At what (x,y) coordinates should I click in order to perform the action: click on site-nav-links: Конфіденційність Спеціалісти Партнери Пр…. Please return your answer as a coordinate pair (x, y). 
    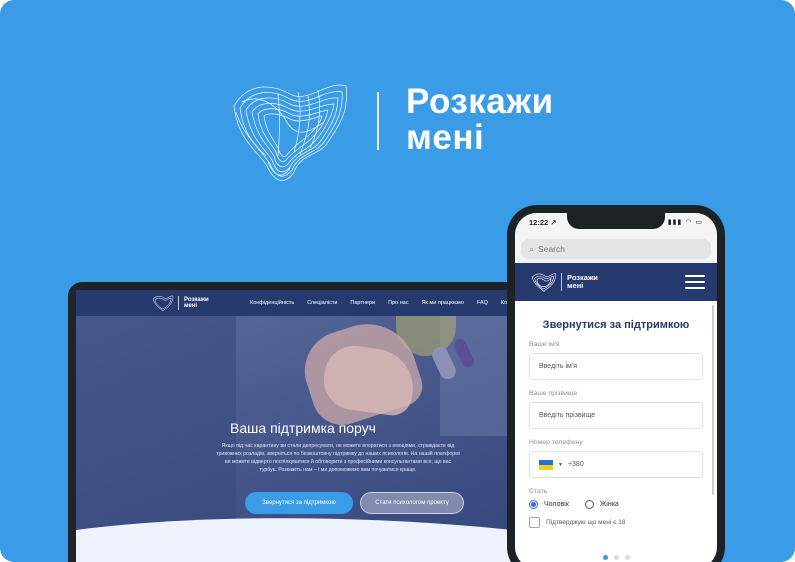
    Looking at the image, I should click on (387, 303).